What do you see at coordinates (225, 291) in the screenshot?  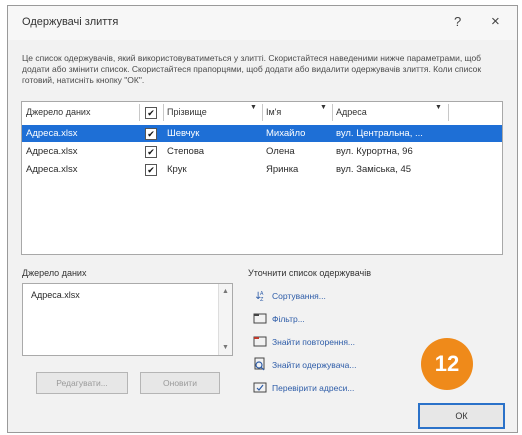 I see `scroll-up-icon: ▲` at bounding box center [225, 291].